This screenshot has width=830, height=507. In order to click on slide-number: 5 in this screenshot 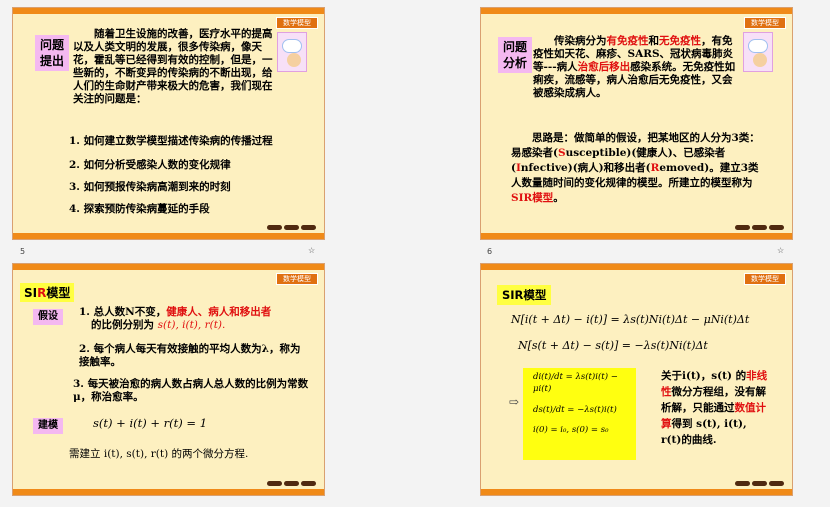, I will do `click(23, 251)`.